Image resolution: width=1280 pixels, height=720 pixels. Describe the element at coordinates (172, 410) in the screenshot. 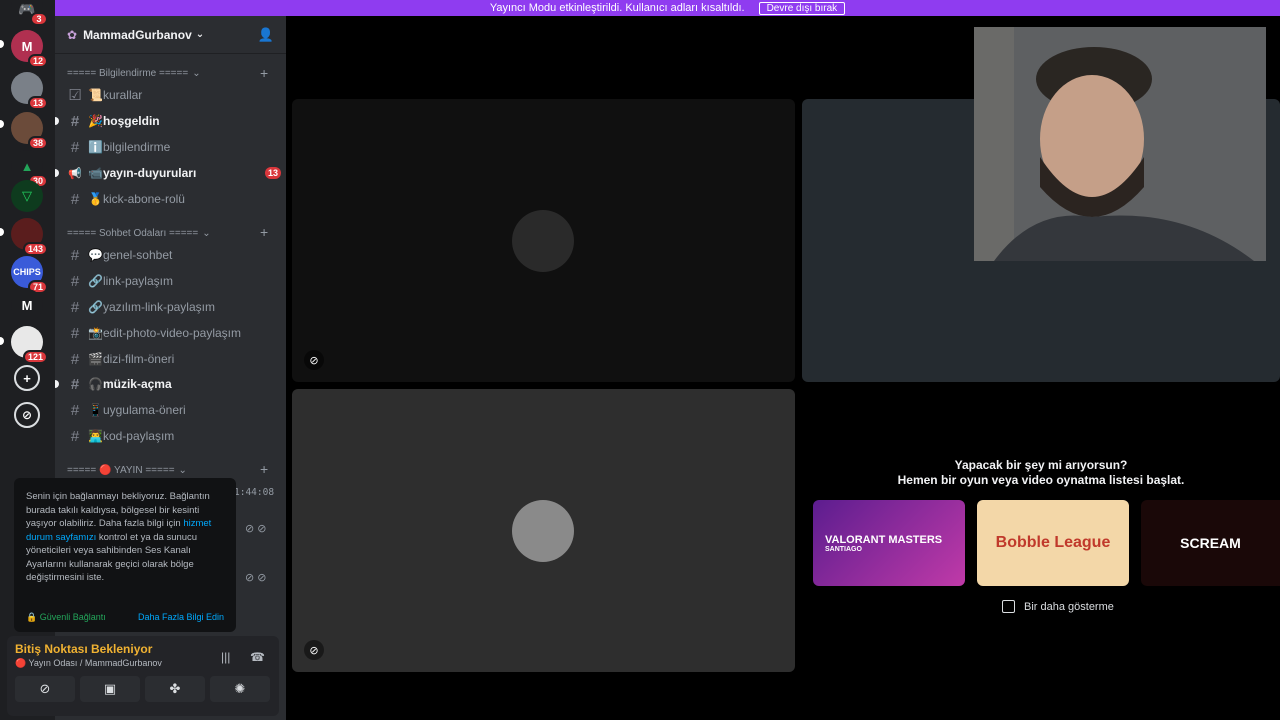

I see `channel-item: # 📱uygulama-öneri` at that location.